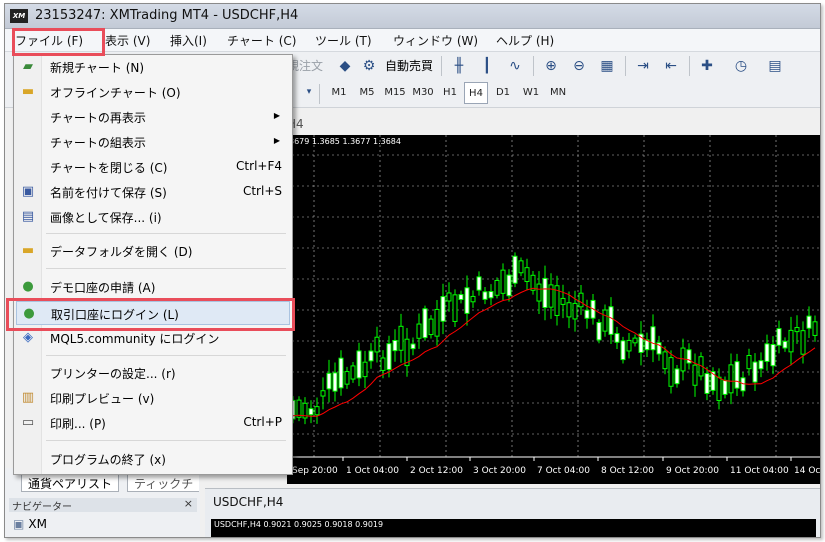  Describe the element at coordinates (309, 92) in the screenshot. I see `dropdown-arrow-icon: ▾` at that location.